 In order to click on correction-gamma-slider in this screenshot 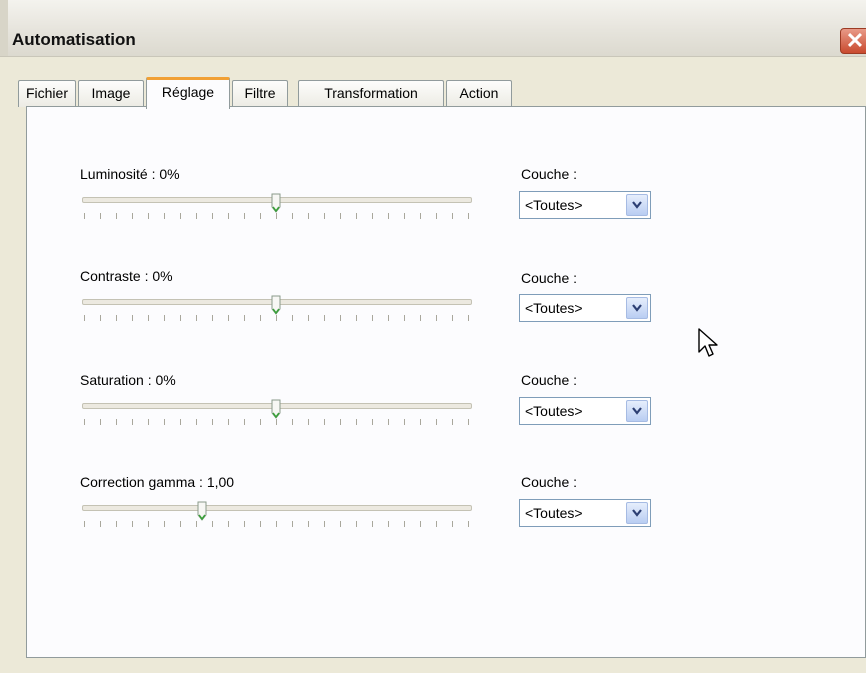, I will do `click(277, 516)`.